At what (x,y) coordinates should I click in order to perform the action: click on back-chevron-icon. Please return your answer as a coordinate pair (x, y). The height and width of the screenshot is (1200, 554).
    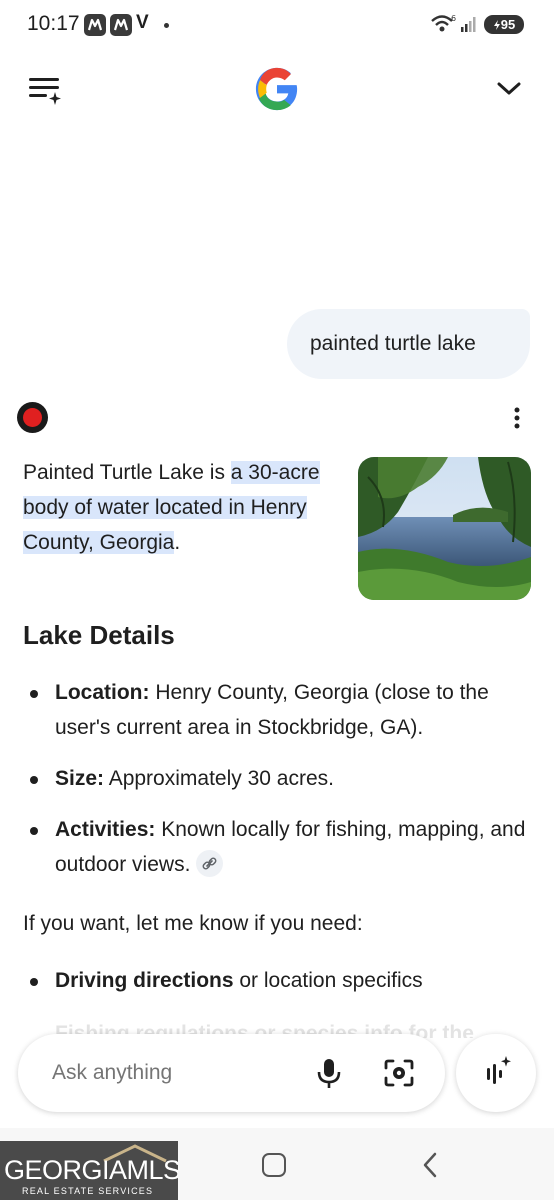
    Looking at the image, I should click on (430, 1165).